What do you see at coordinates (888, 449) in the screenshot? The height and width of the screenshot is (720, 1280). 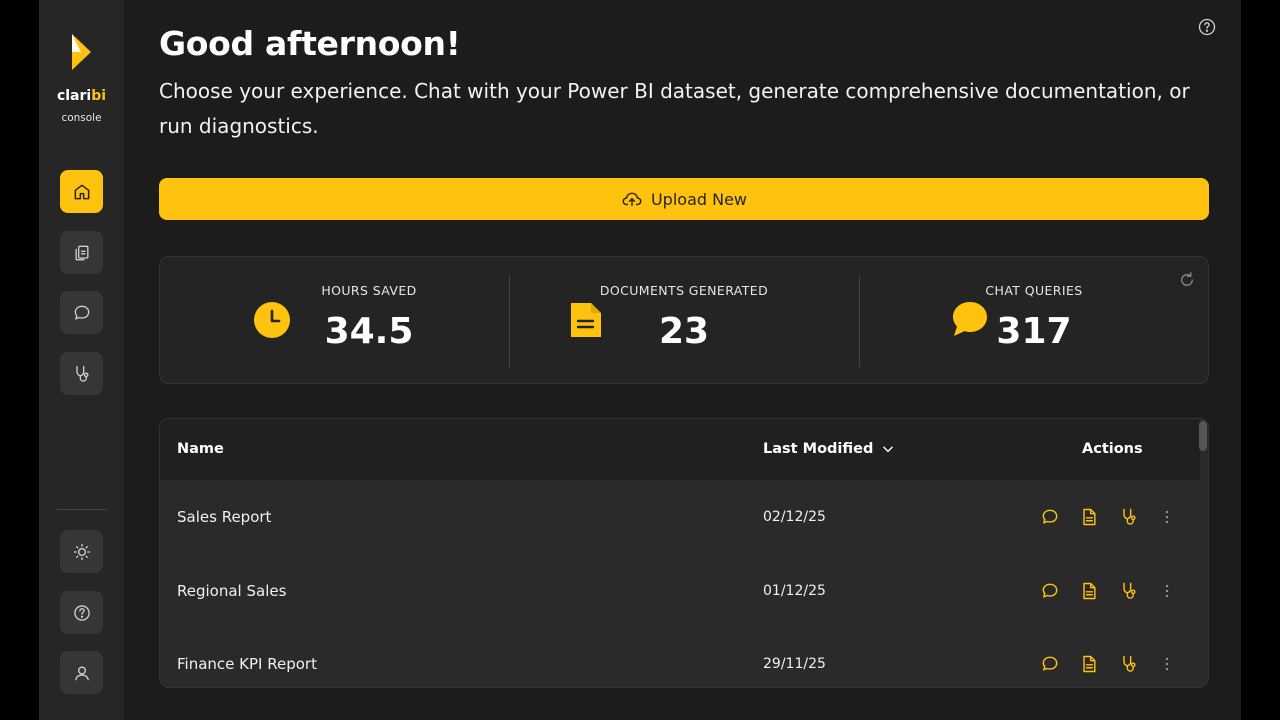 I see `chevron-down-icon` at bounding box center [888, 449].